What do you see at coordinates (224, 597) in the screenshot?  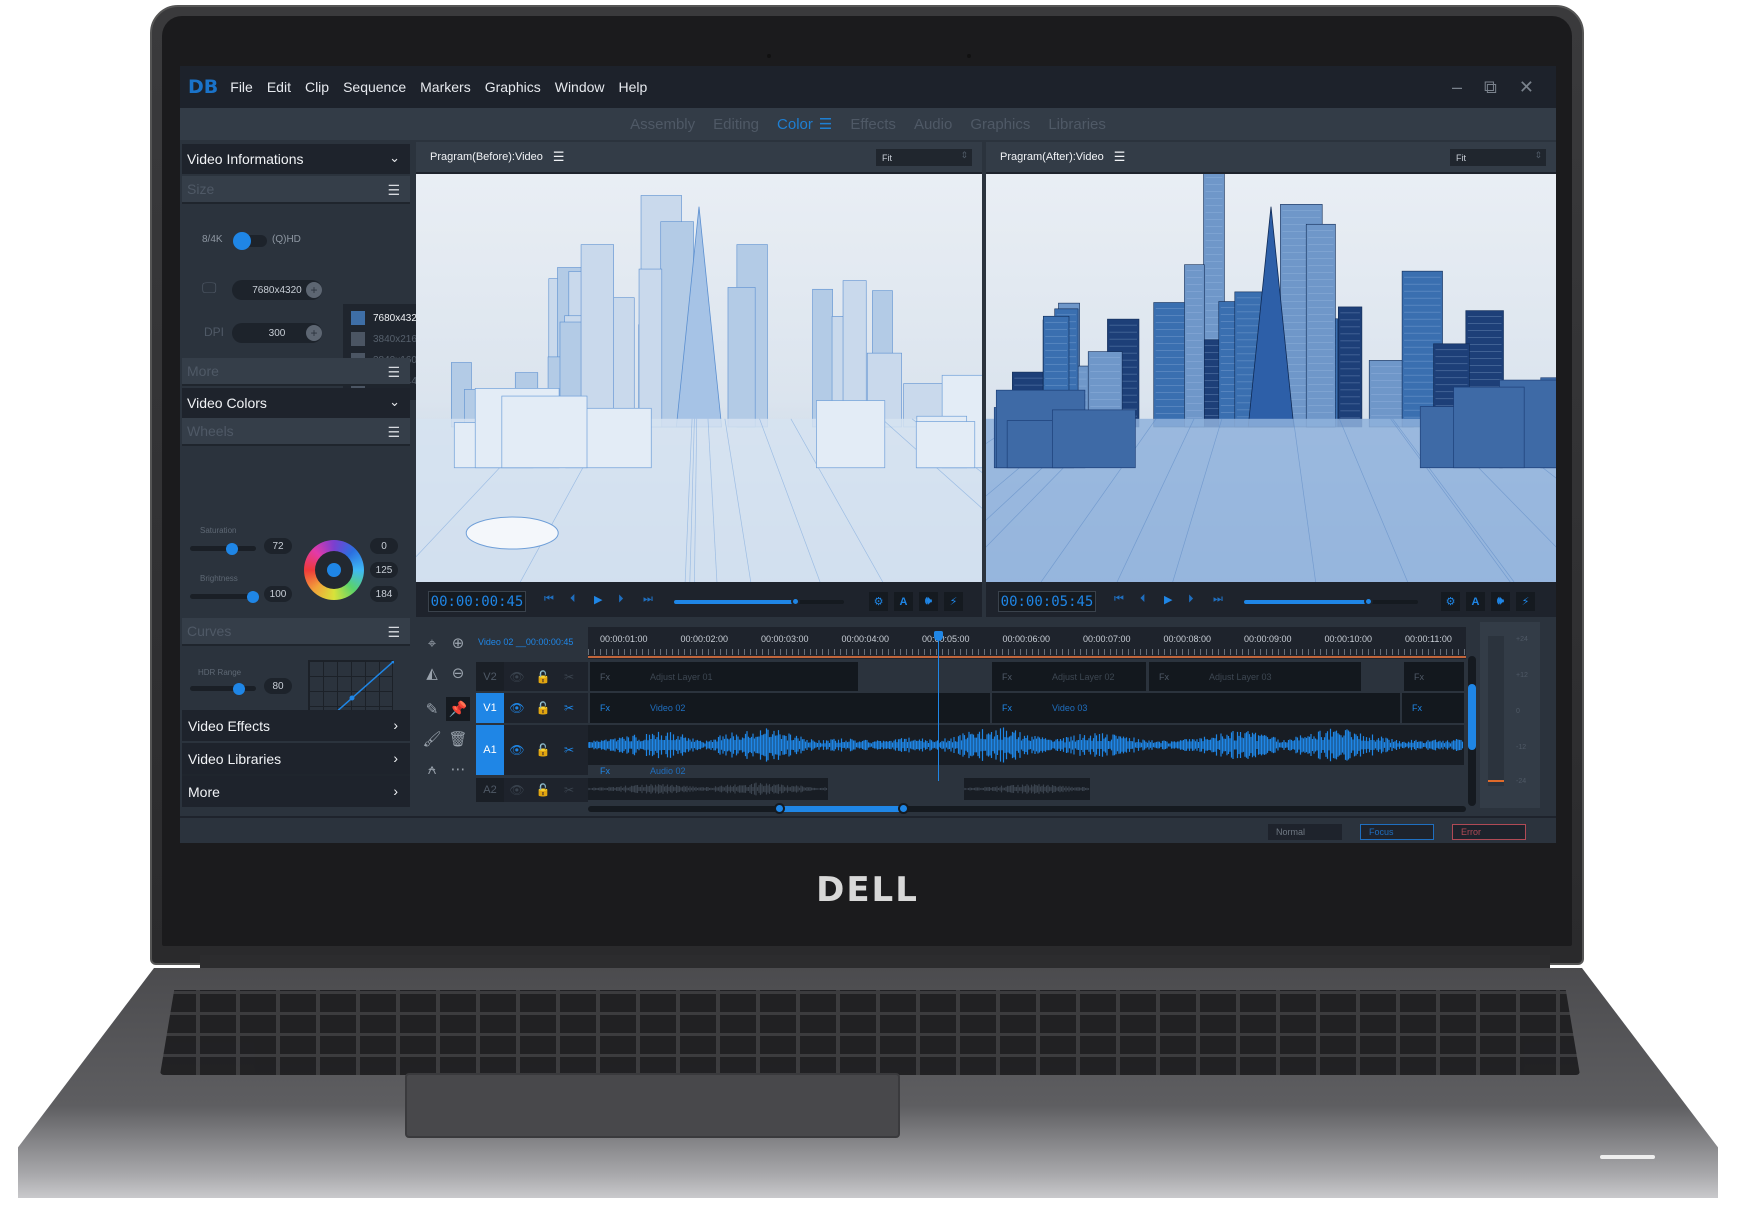 I see `brightness-slider` at bounding box center [224, 597].